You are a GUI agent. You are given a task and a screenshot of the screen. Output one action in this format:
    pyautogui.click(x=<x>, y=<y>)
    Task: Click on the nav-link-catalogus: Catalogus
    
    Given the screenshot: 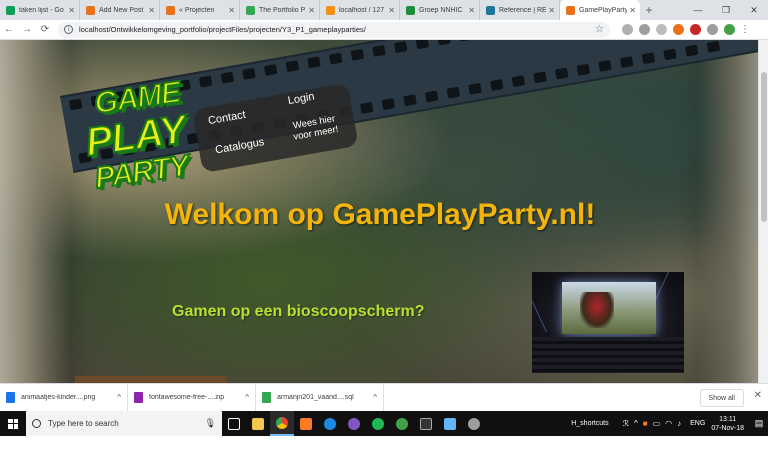 What is the action you would take?
    pyautogui.click(x=239, y=146)
    